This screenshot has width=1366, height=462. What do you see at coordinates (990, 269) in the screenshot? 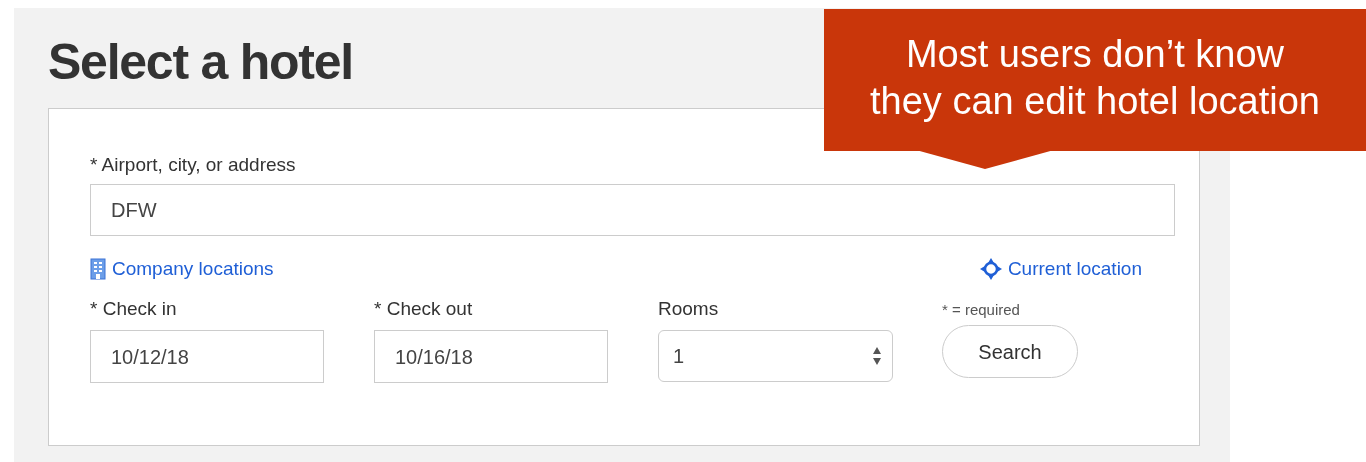
I see `crosshair-icon` at bounding box center [990, 269].